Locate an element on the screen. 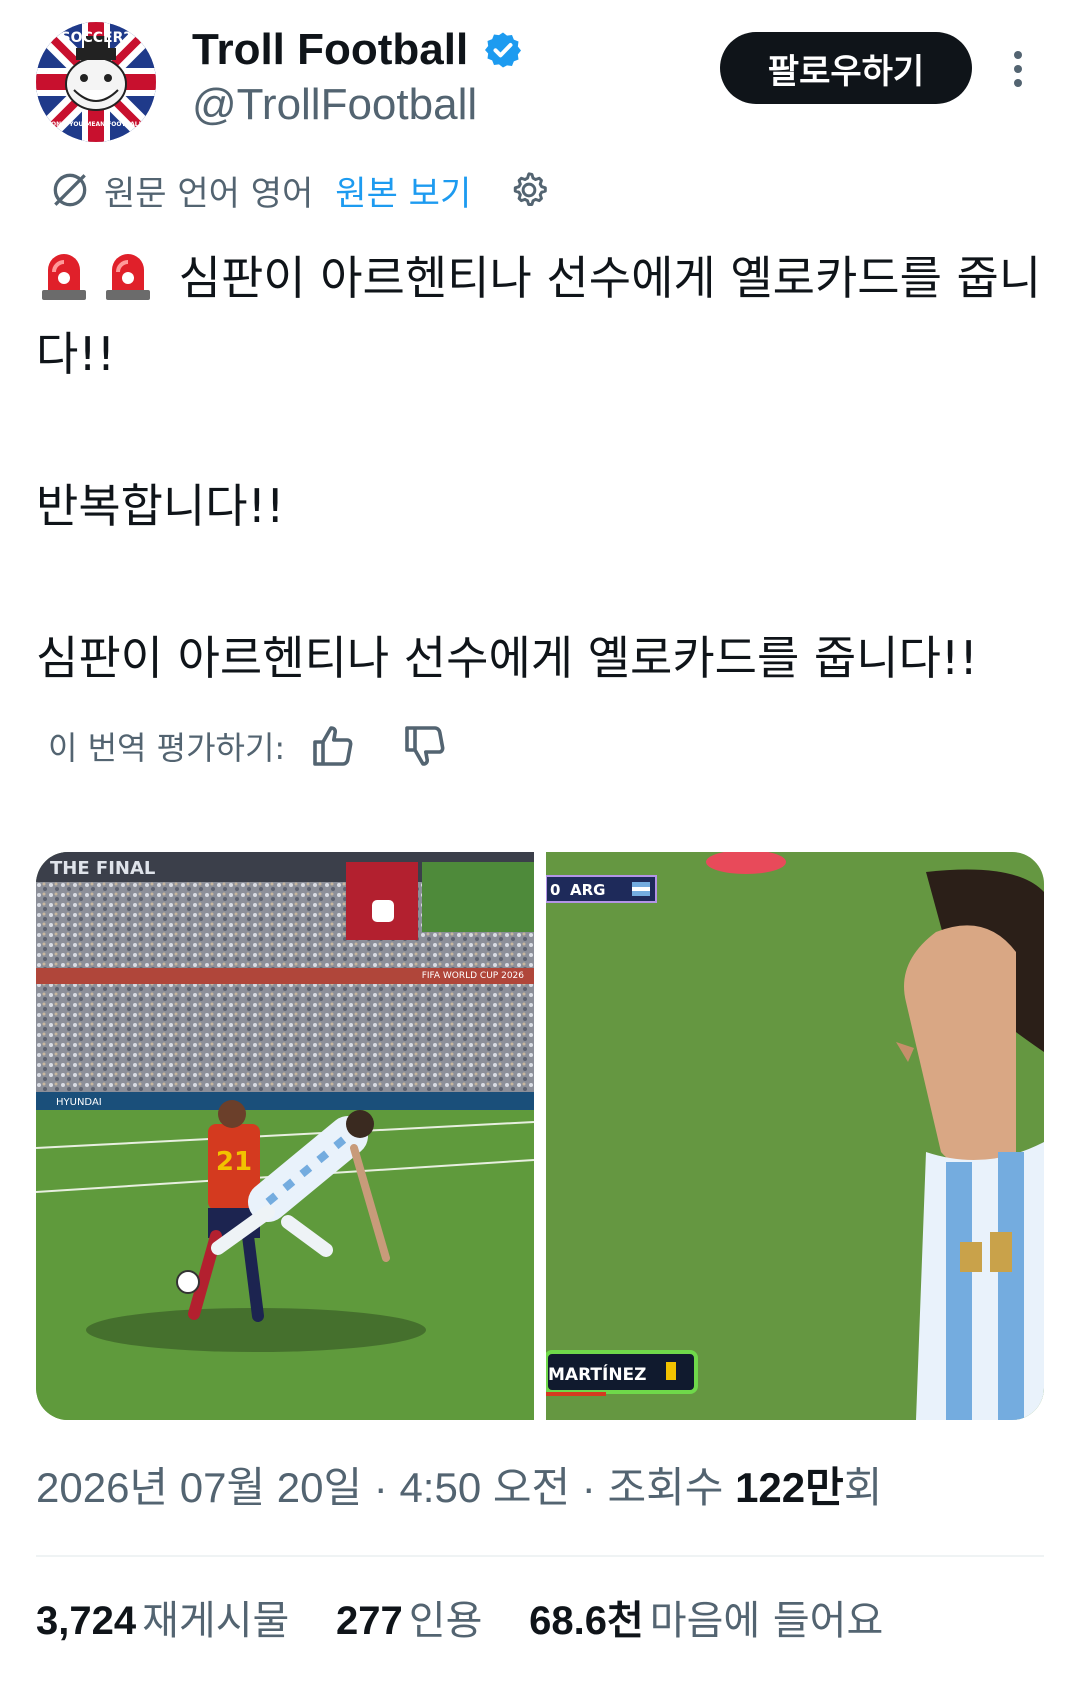 This screenshot has height=1688, width=1080. reposts-count: 3,724 is located at coordinates (86, 1621).